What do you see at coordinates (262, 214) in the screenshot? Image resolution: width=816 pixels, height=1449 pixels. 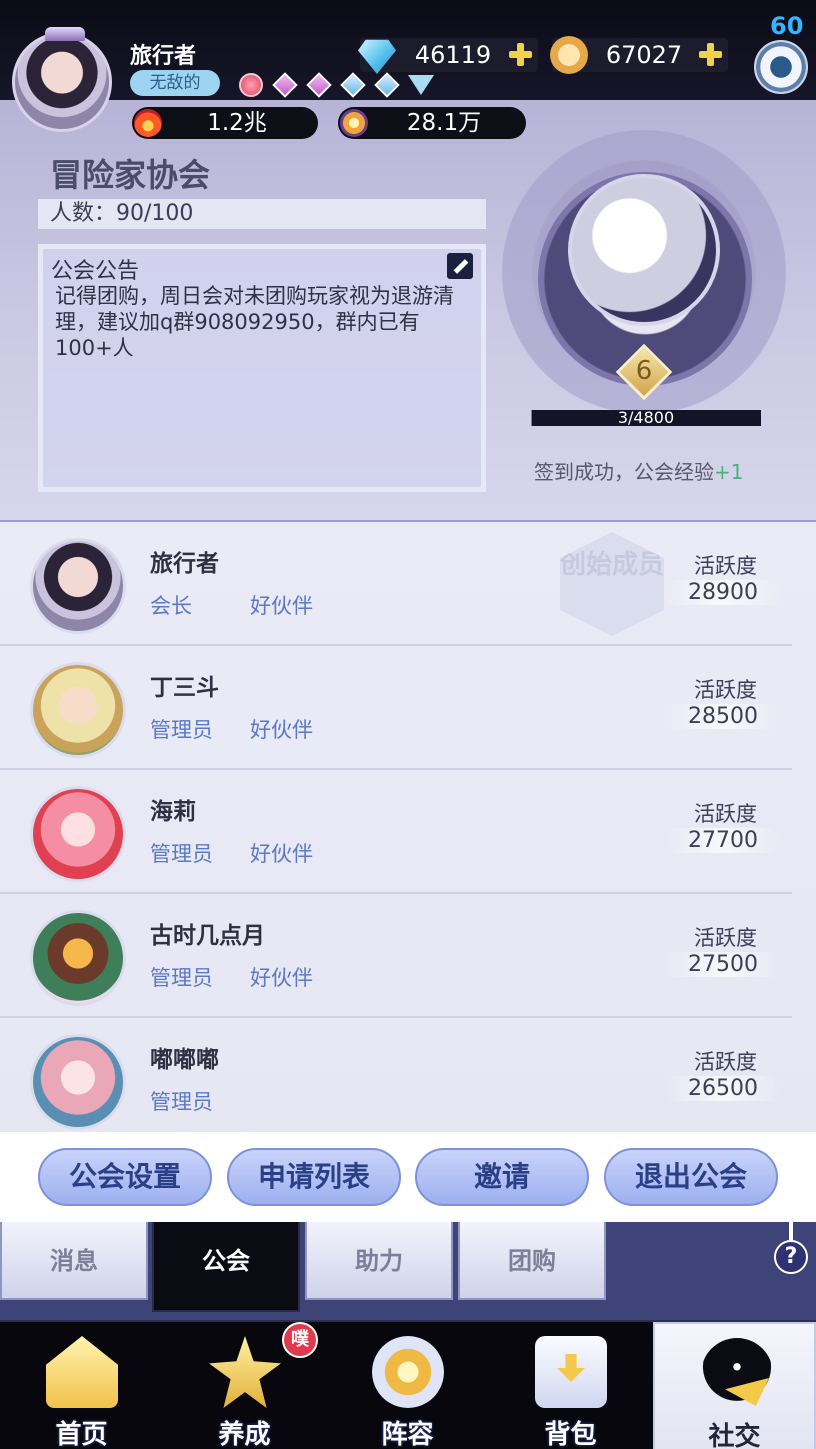 I see `guild-member-count: 人数：90/100` at bounding box center [262, 214].